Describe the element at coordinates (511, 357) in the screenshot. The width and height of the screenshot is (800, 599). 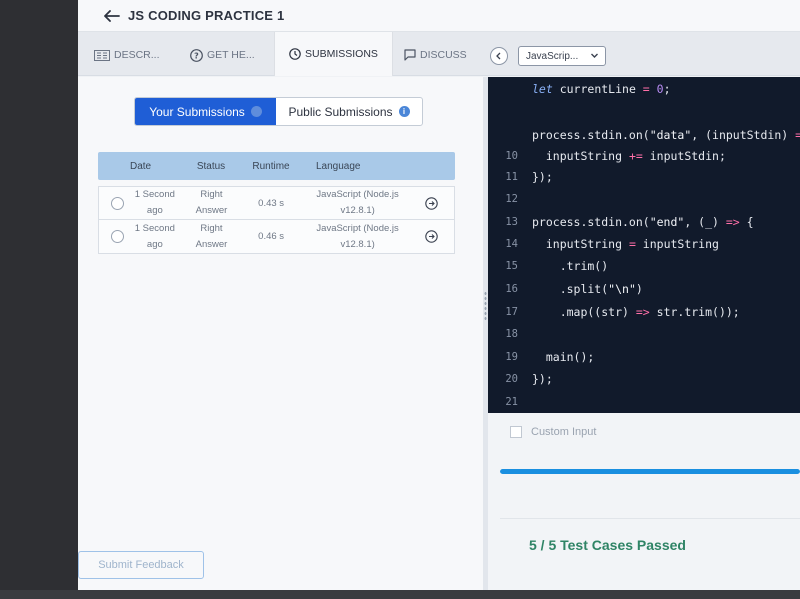
I see `line-number: 19` at that location.